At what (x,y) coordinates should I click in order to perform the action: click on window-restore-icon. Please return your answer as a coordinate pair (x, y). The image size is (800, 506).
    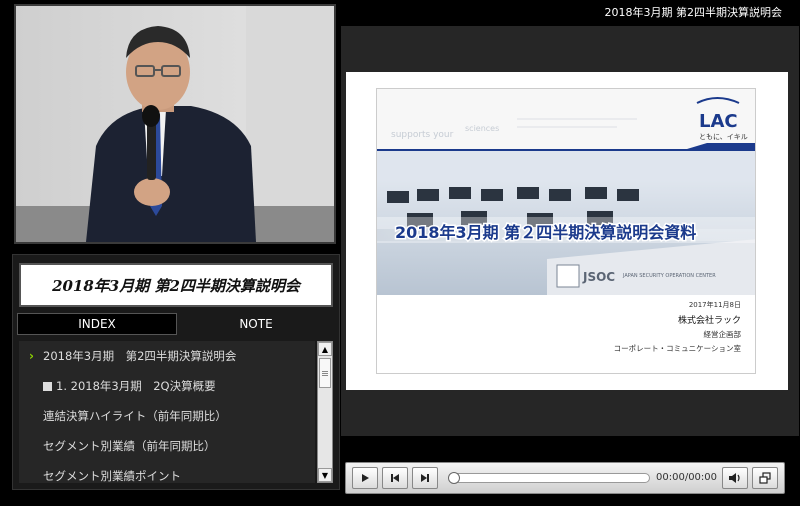
    Looking at the image, I should click on (765, 478).